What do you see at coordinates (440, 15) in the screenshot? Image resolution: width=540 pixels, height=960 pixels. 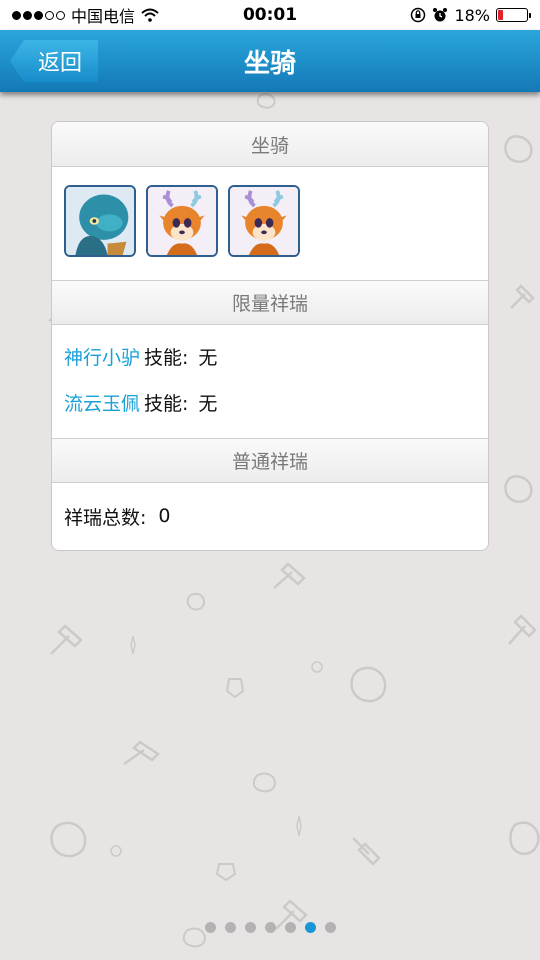 I see `alarm-icon` at bounding box center [440, 15].